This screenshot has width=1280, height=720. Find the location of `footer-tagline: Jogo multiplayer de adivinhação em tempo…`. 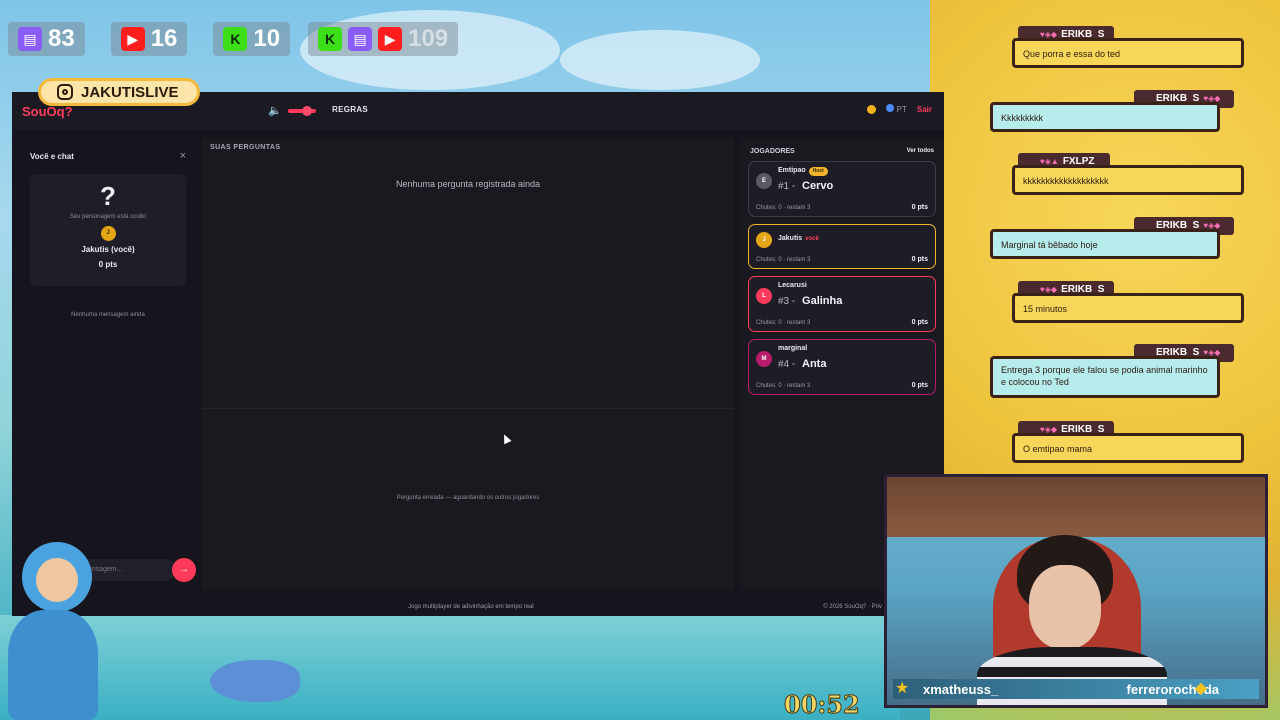

footer-tagline: Jogo multiplayer de adivinhação em tempo… is located at coordinates (471, 607).